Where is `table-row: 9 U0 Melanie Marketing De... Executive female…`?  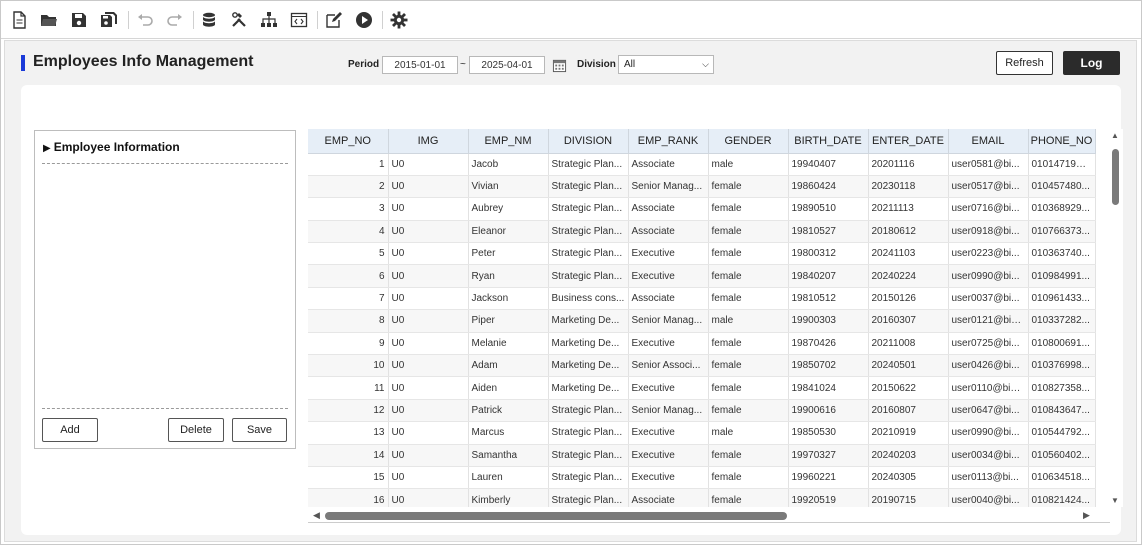 table-row: 9 U0 Melanie Marketing De... Executive female… is located at coordinates (702, 344).